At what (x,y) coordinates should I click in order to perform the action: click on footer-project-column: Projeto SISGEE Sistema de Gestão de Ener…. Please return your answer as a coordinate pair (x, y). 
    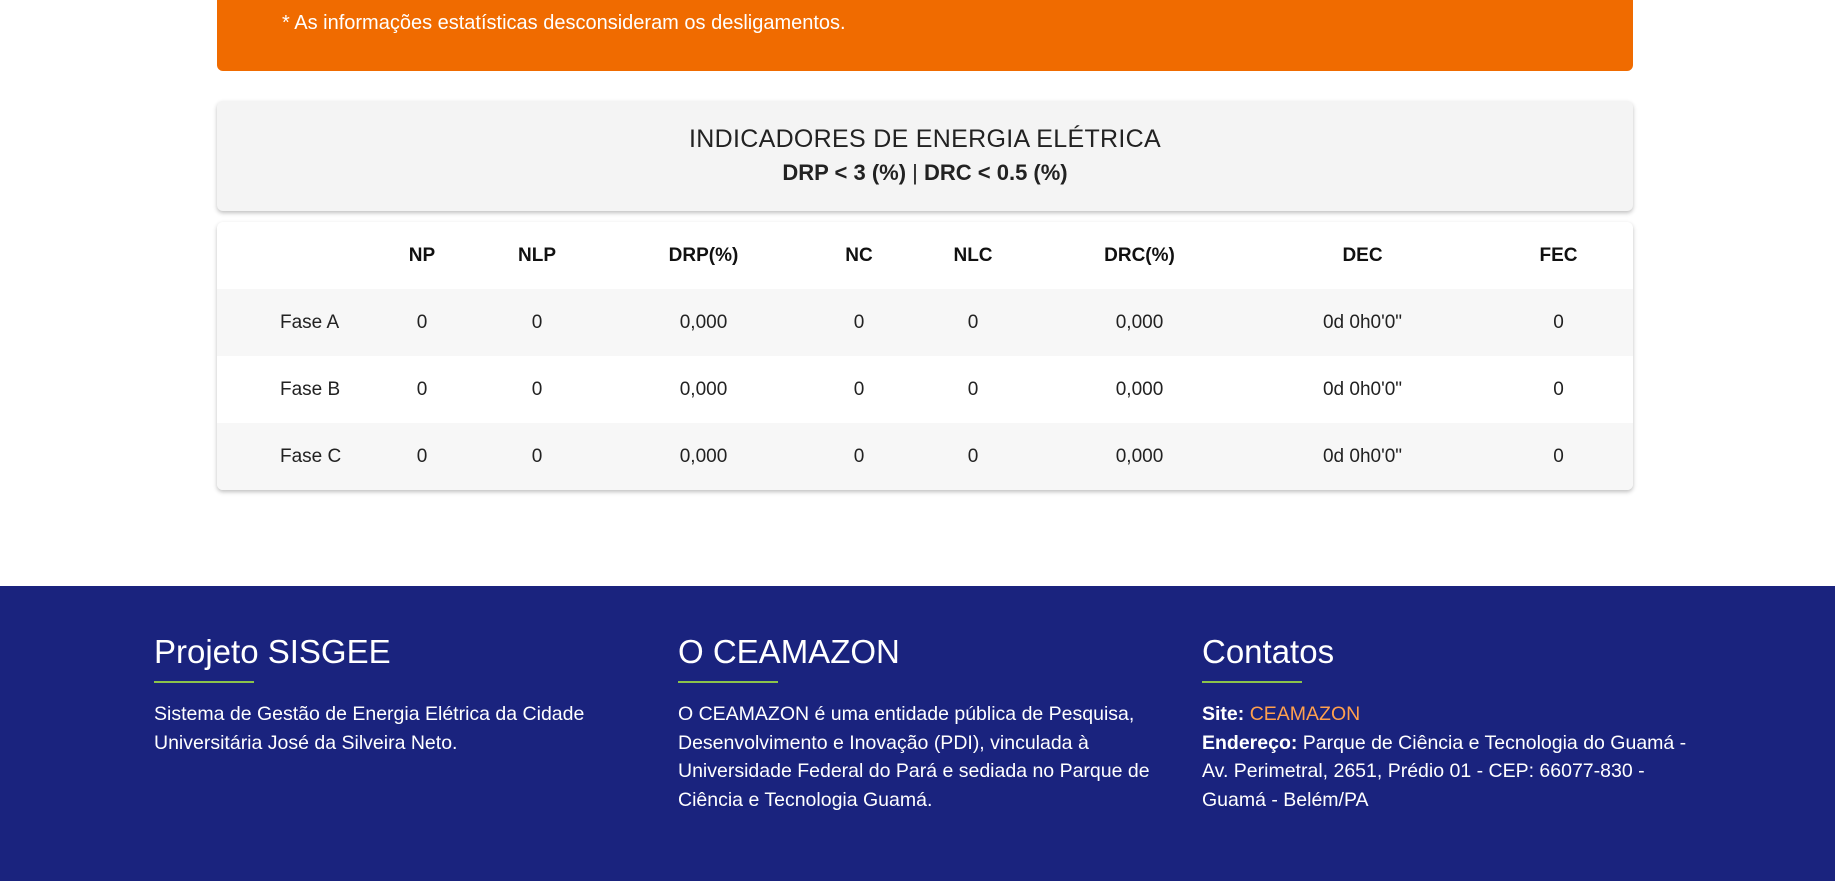
    Looking at the image, I should click on (384, 695).